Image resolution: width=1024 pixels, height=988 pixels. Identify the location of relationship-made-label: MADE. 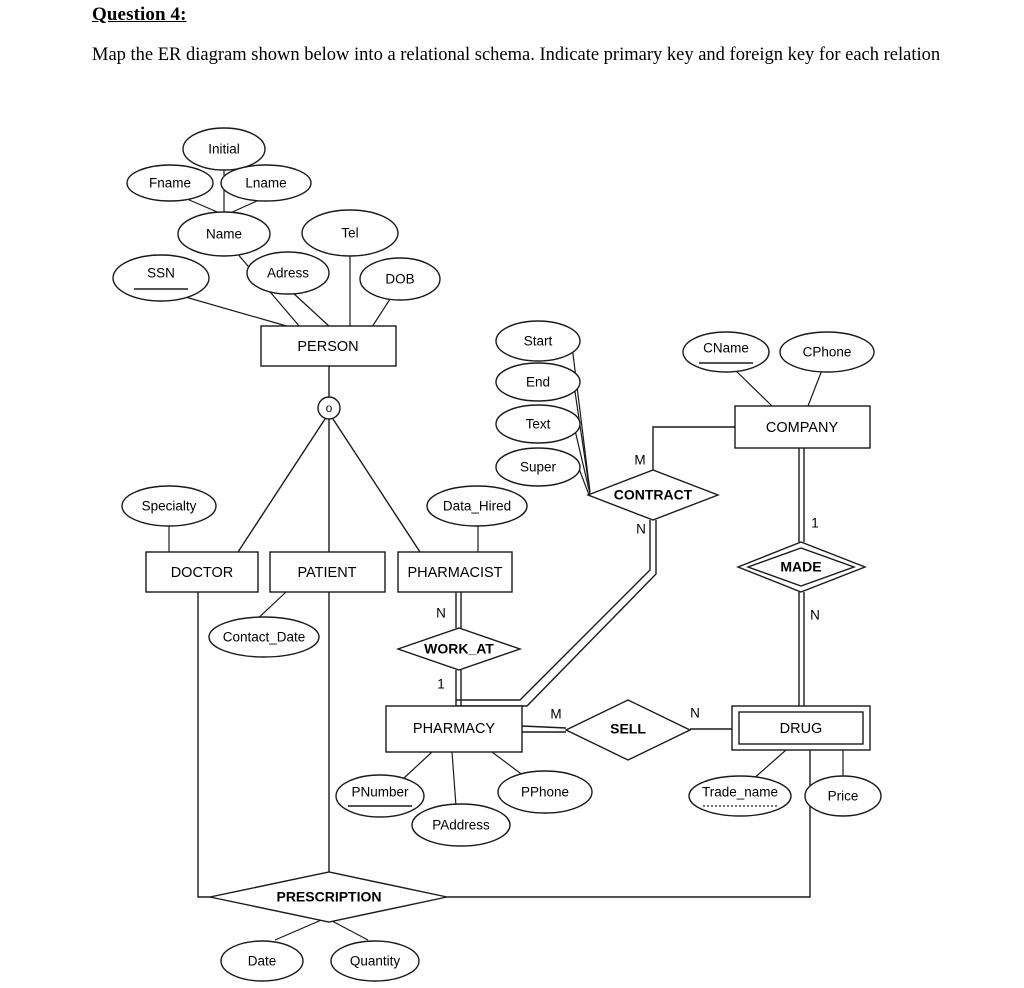
(800, 567).